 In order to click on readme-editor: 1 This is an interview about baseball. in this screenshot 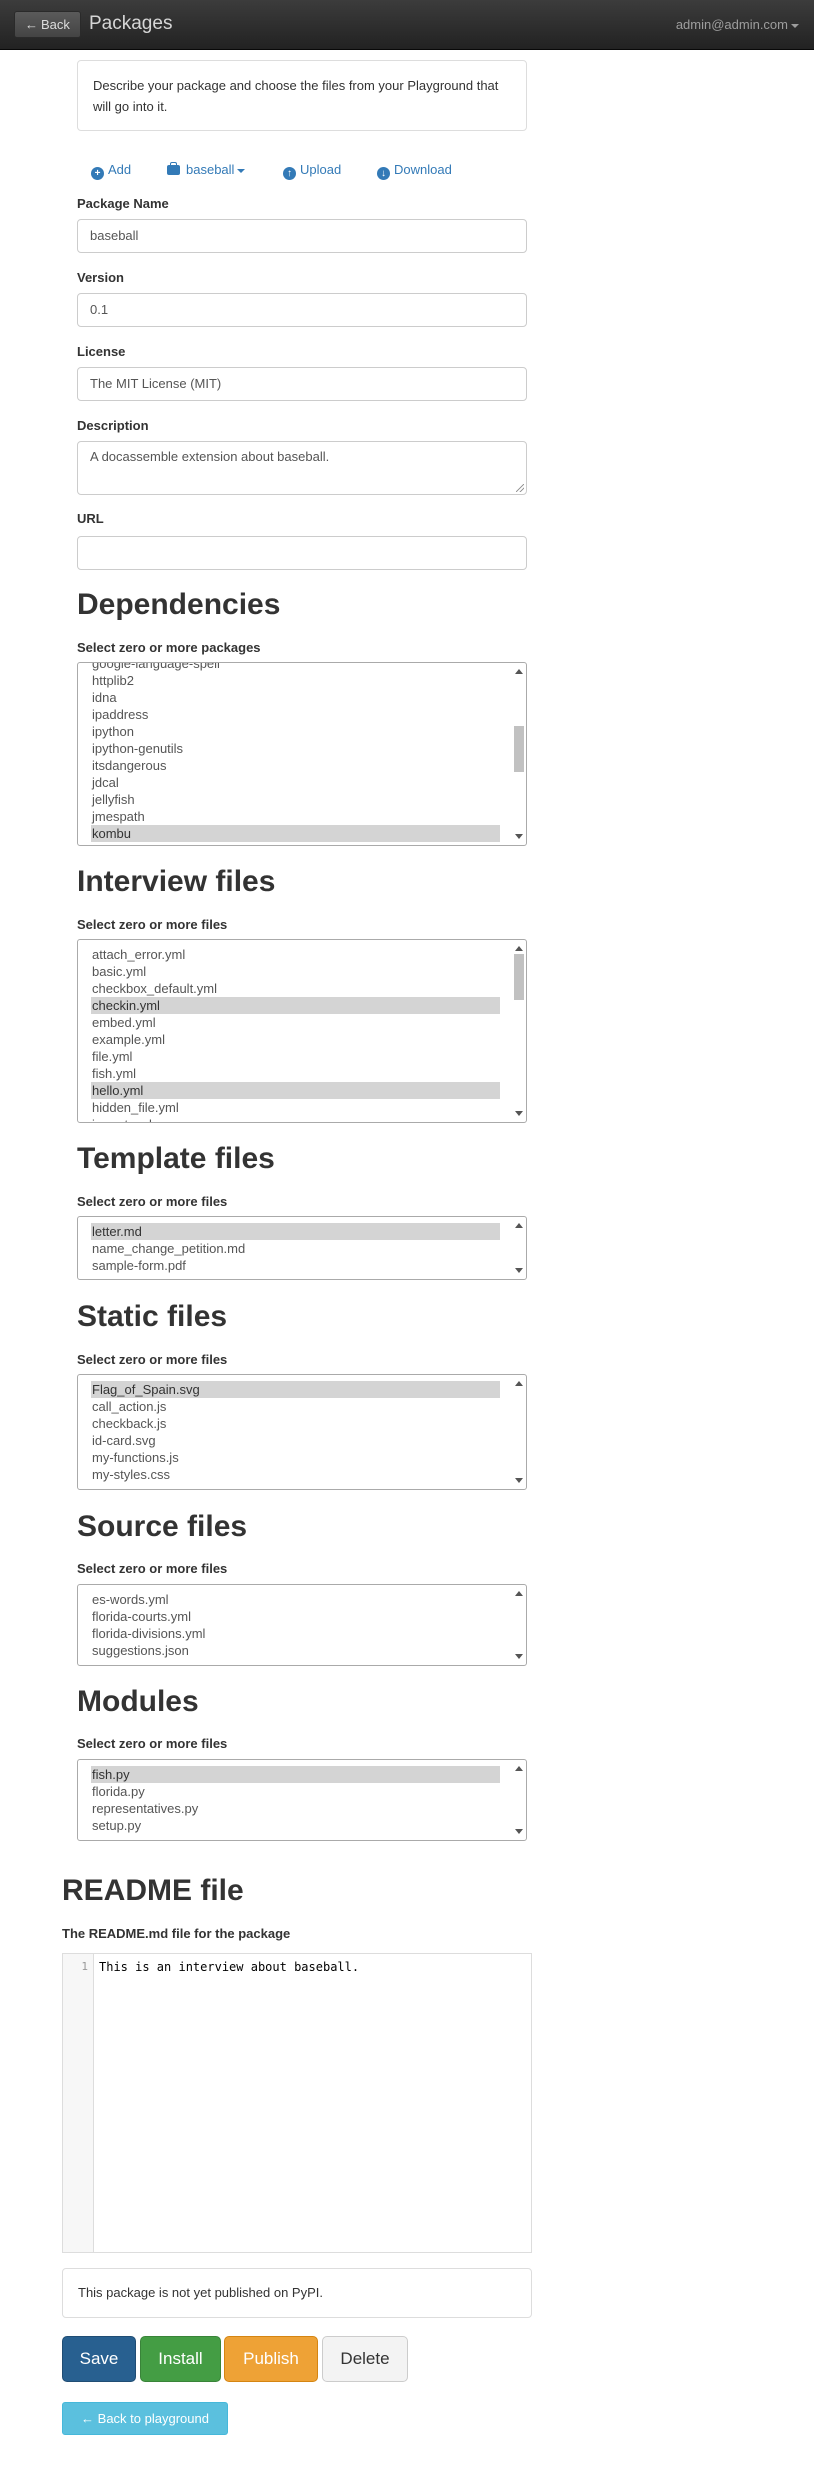, I will do `click(297, 2103)`.